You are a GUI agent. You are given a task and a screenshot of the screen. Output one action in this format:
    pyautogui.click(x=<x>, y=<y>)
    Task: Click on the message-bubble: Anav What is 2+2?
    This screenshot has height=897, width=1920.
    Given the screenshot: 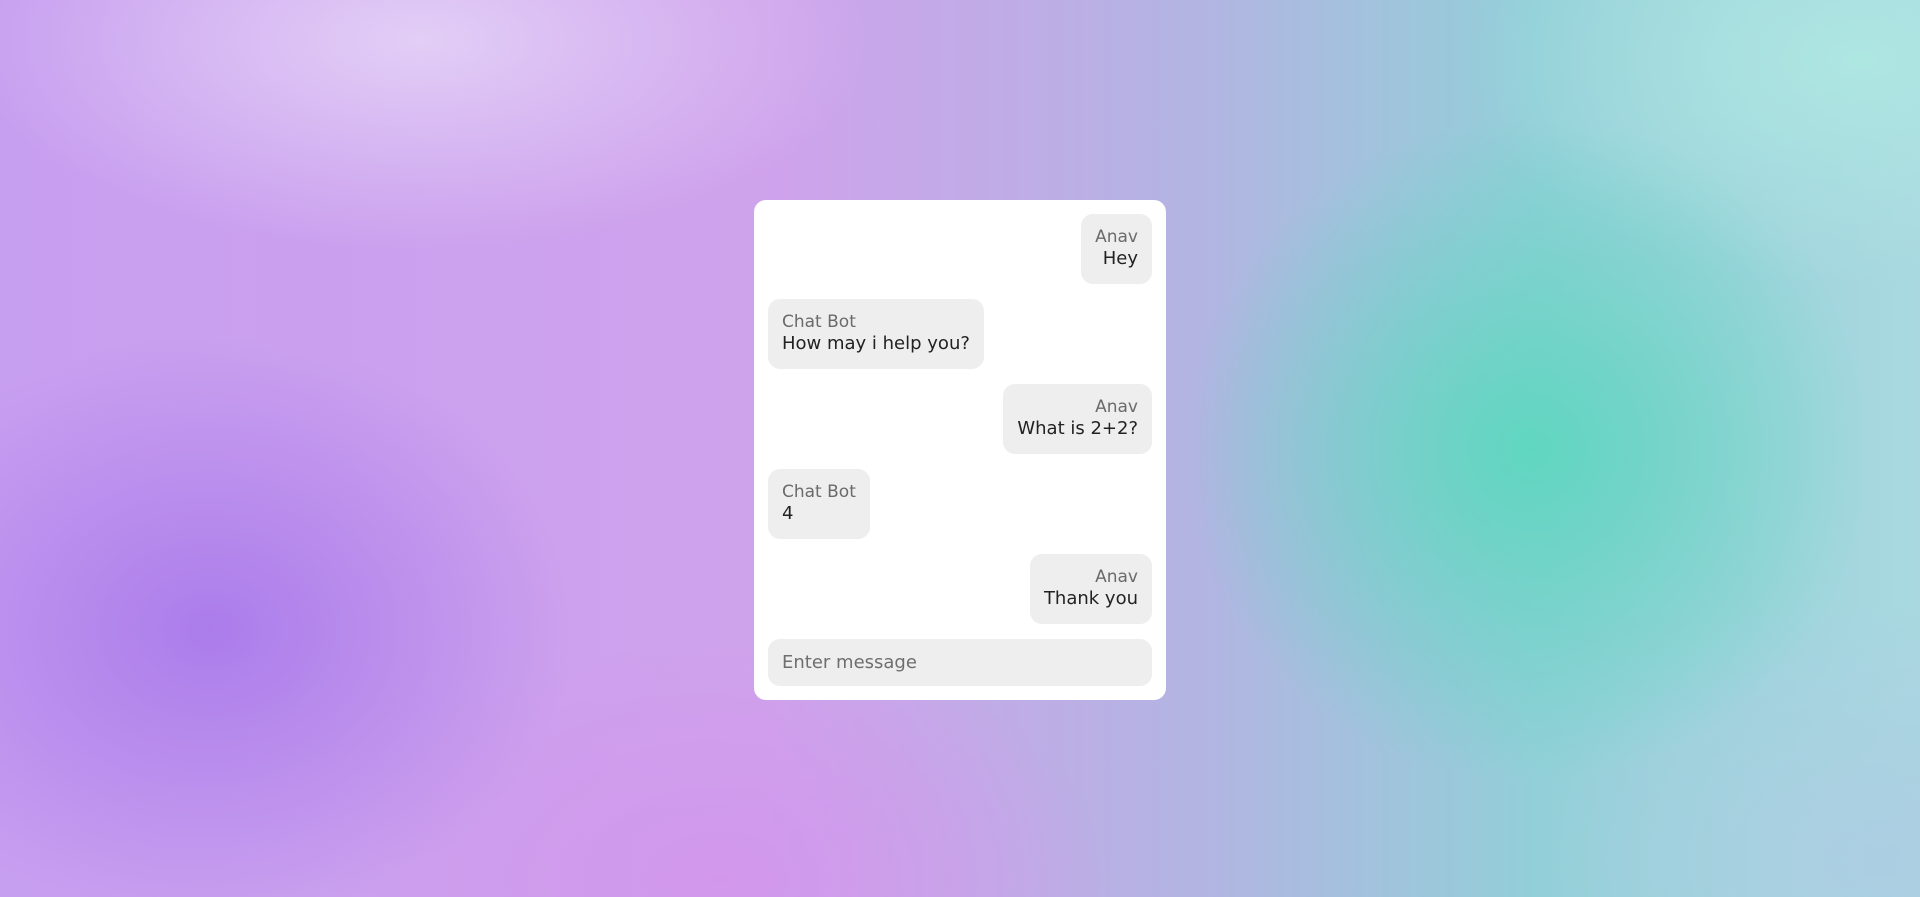 What is the action you would take?
    pyautogui.click(x=1077, y=419)
    